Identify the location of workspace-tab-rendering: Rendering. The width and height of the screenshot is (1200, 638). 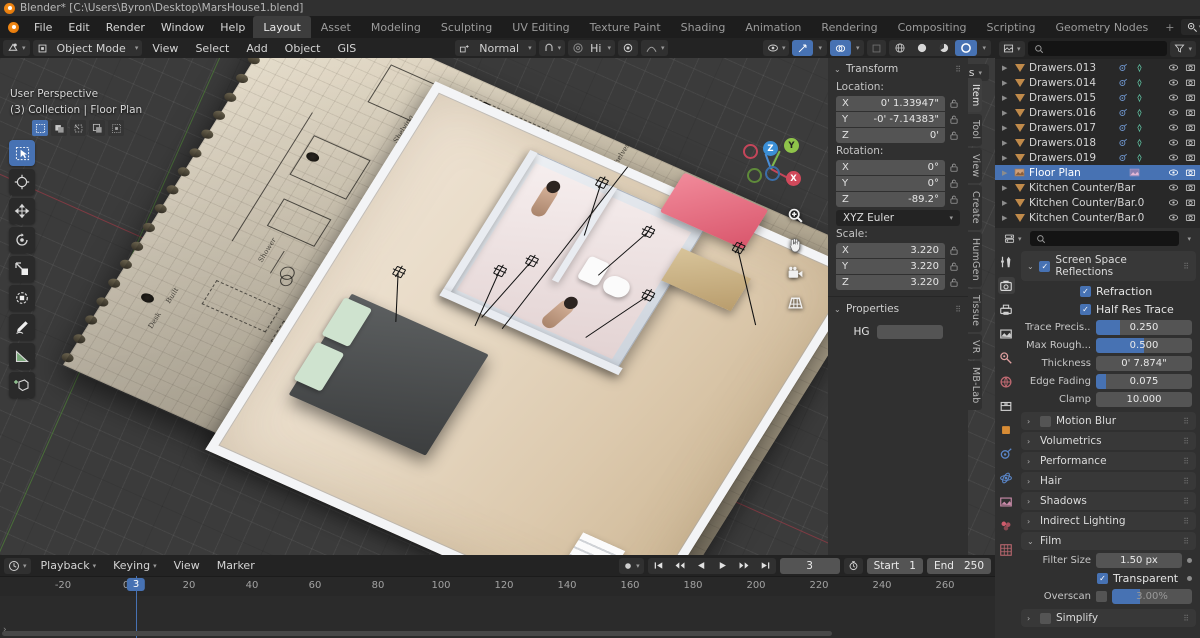
(849, 27).